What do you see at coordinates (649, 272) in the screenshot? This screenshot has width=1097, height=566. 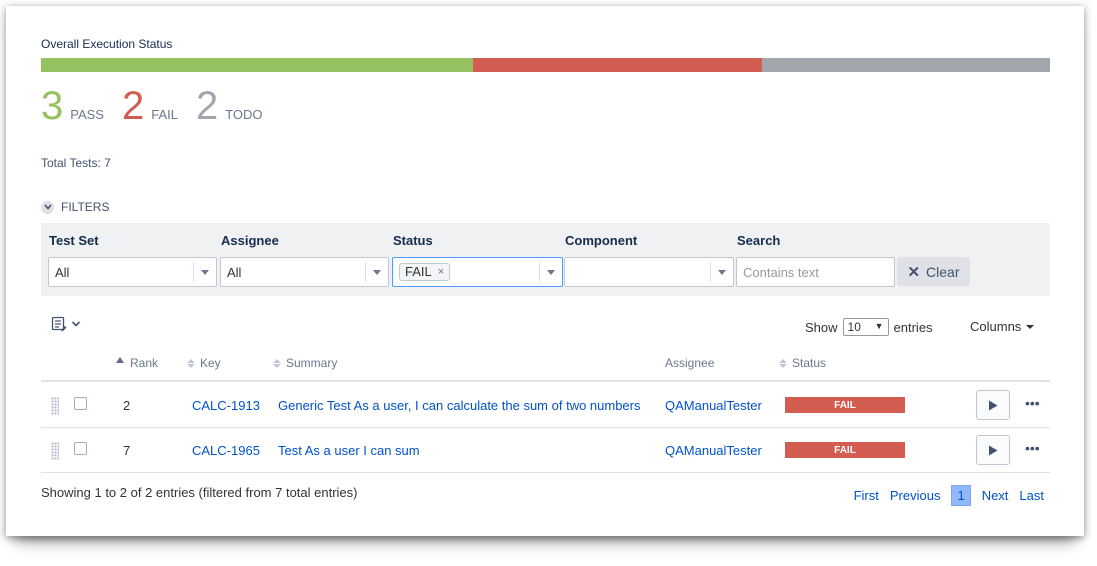 I see `component-select` at bounding box center [649, 272].